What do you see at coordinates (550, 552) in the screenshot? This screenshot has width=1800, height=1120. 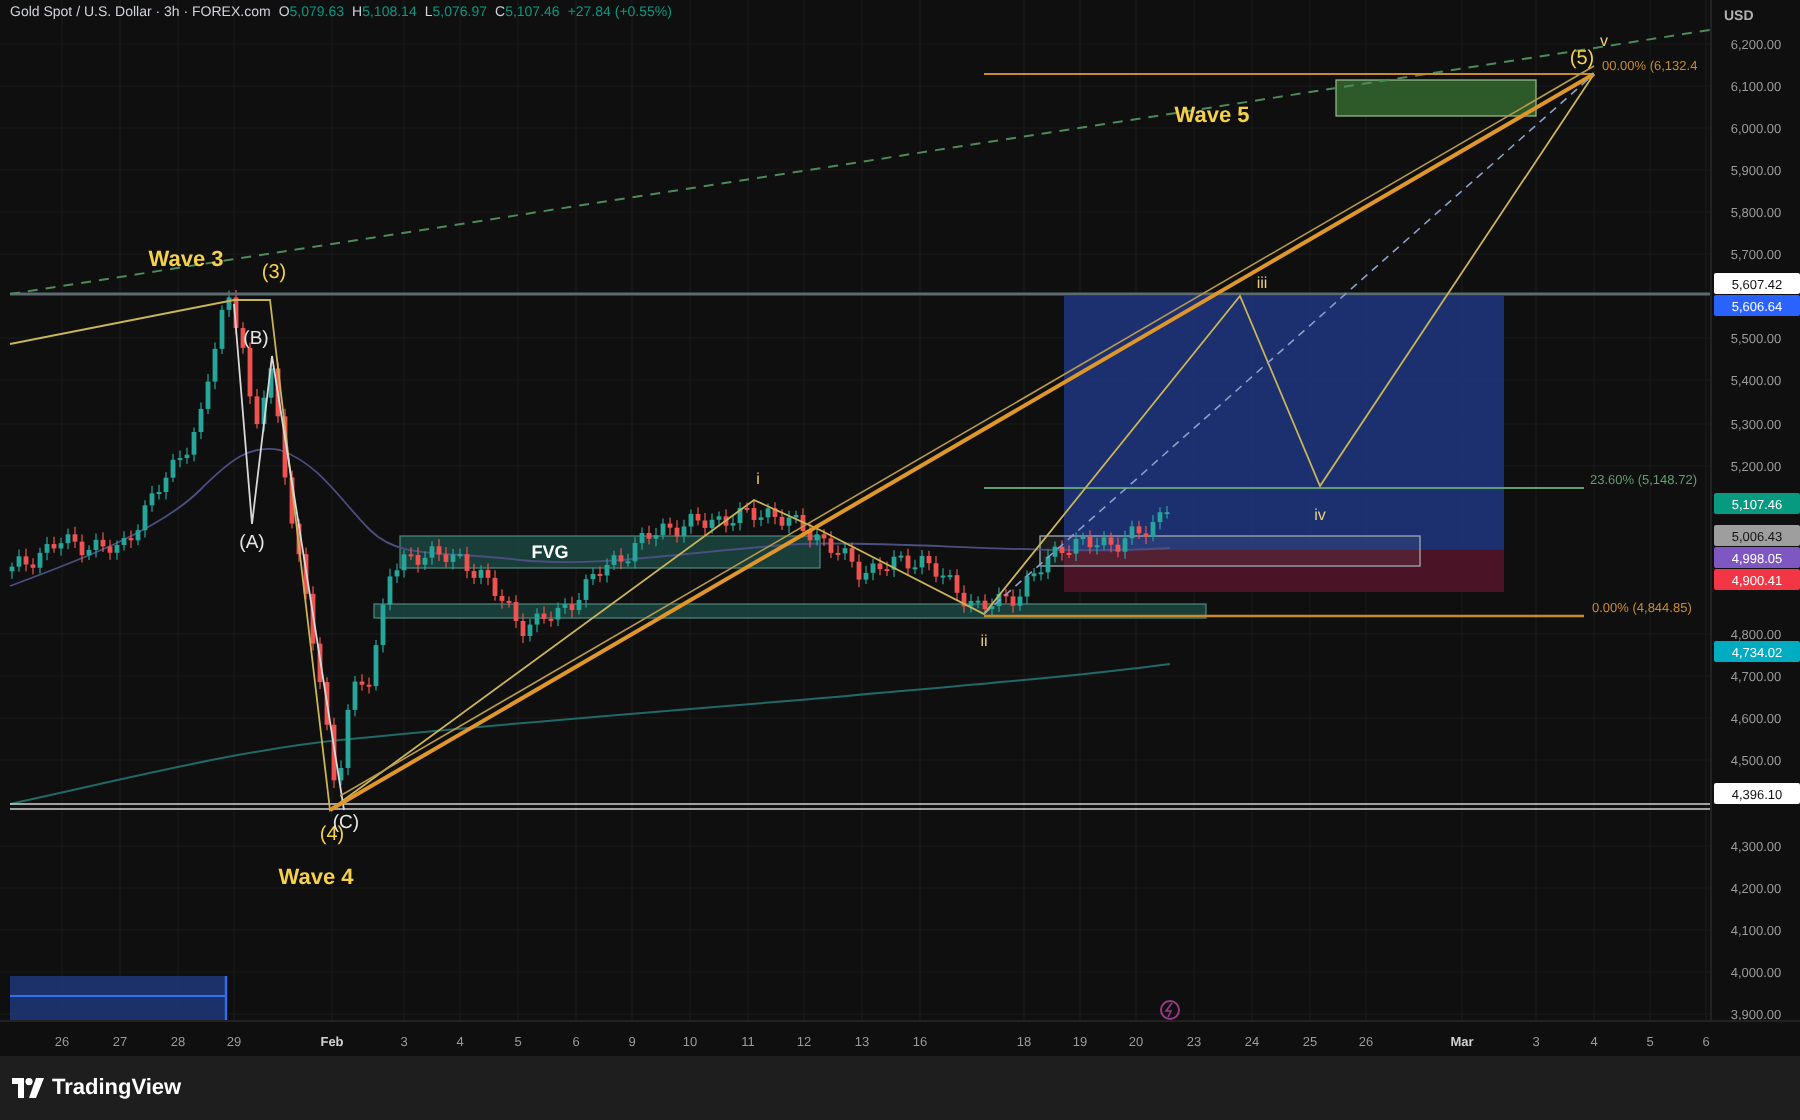 I see `zone-label: FVG` at bounding box center [550, 552].